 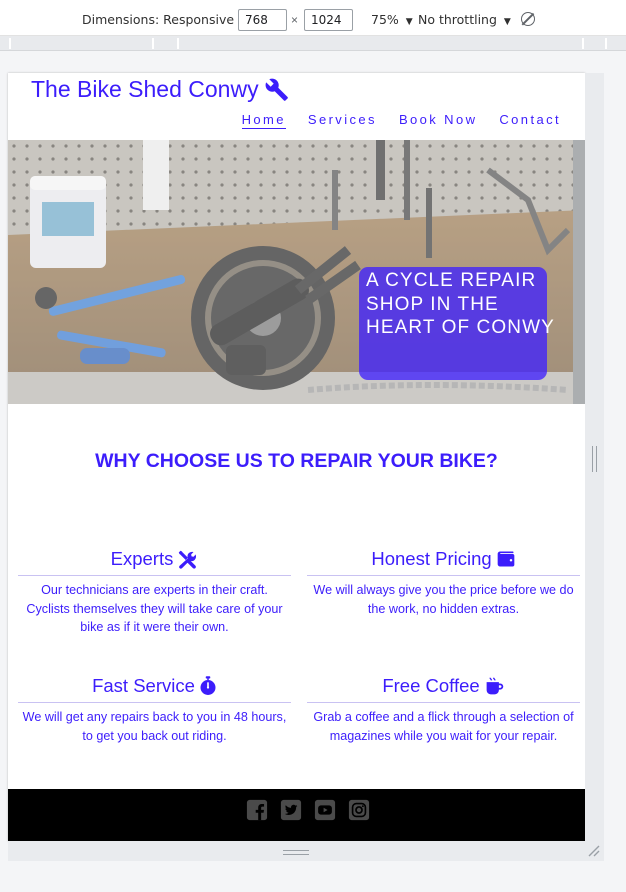 I want to click on feature-heading: Fast Service, so click(x=154, y=686).